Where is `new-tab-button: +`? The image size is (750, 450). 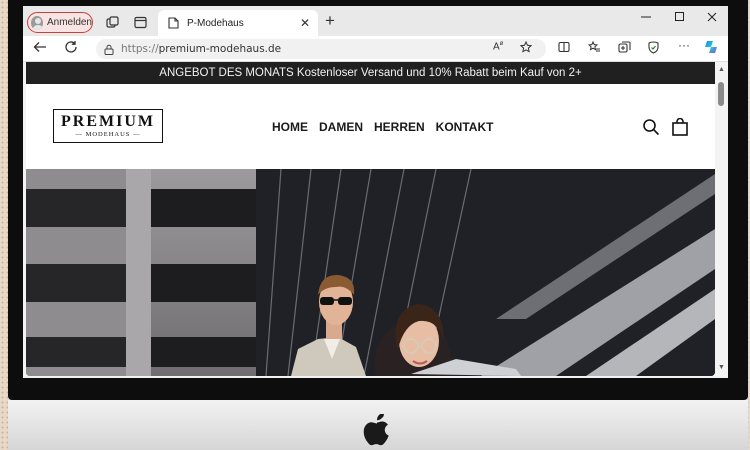
new-tab-button: + is located at coordinates (330, 21).